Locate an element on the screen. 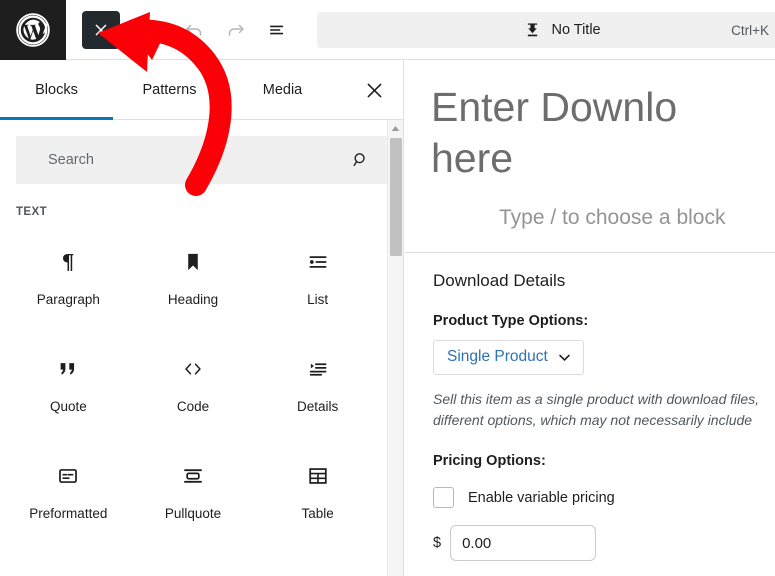 The height and width of the screenshot is (576, 775). edit-pencil-icon is located at coordinates (152, 30).